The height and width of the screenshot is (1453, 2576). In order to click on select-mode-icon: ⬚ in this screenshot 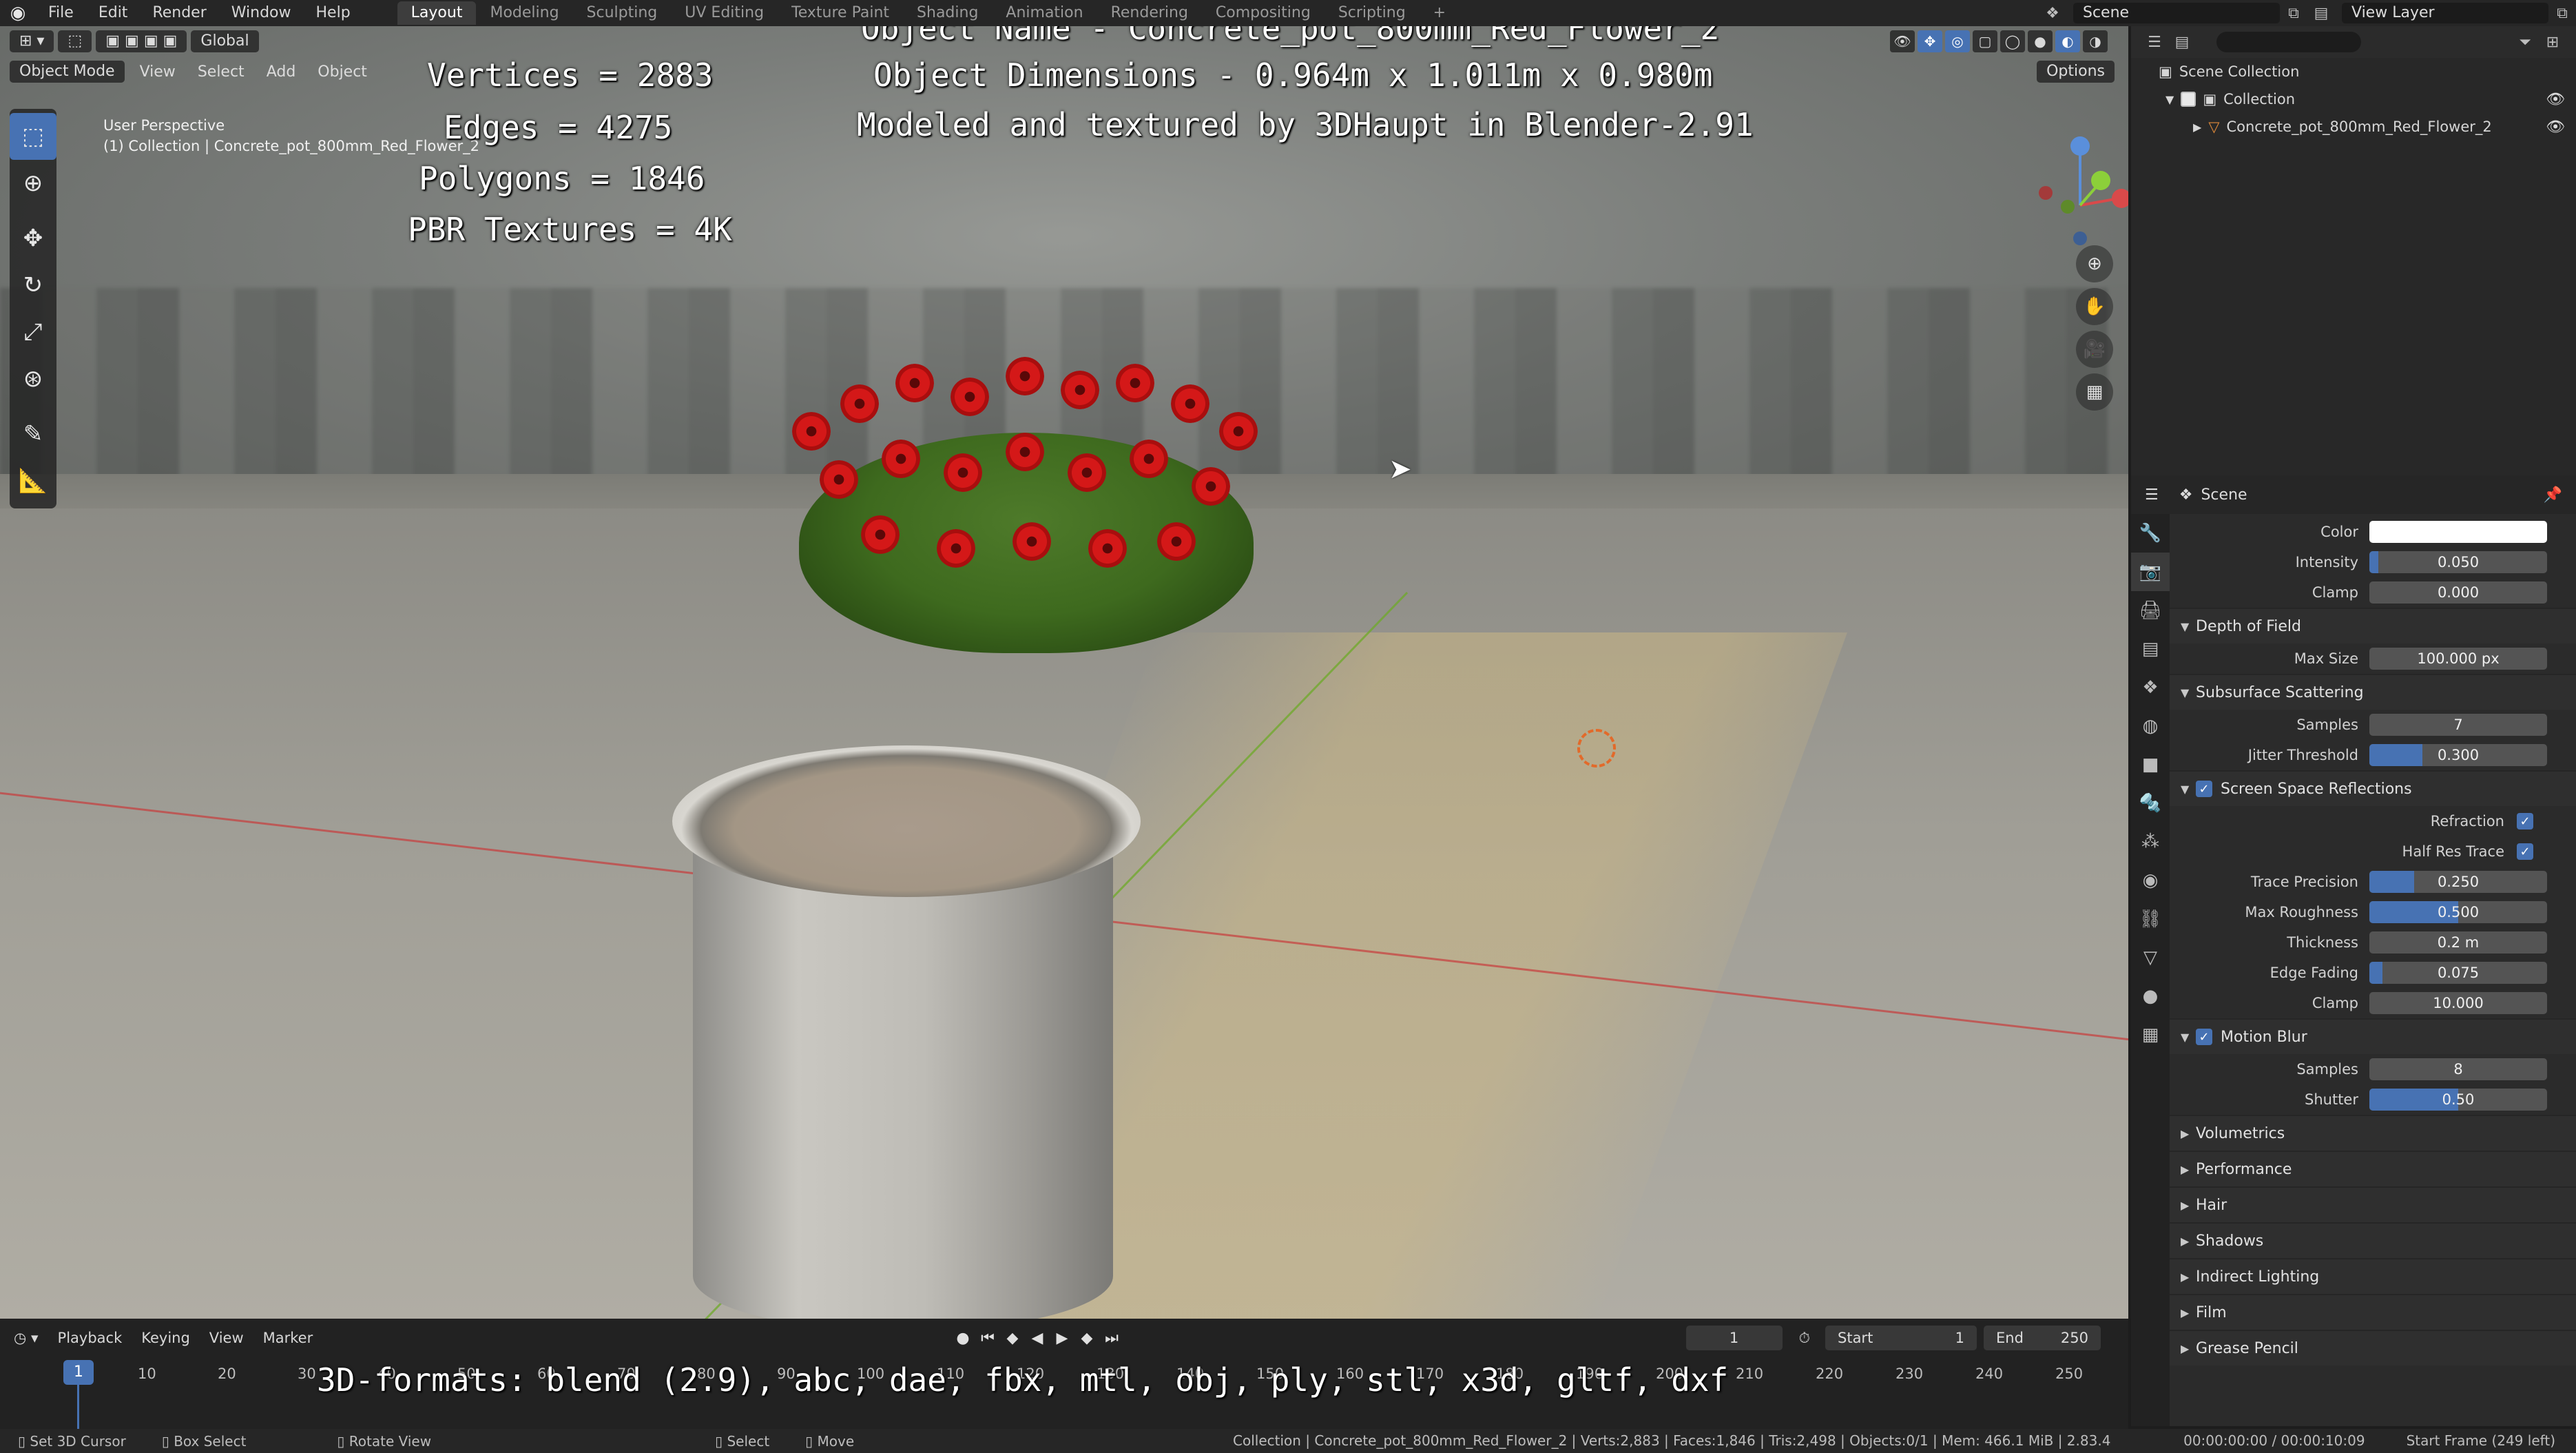, I will do `click(75, 41)`.